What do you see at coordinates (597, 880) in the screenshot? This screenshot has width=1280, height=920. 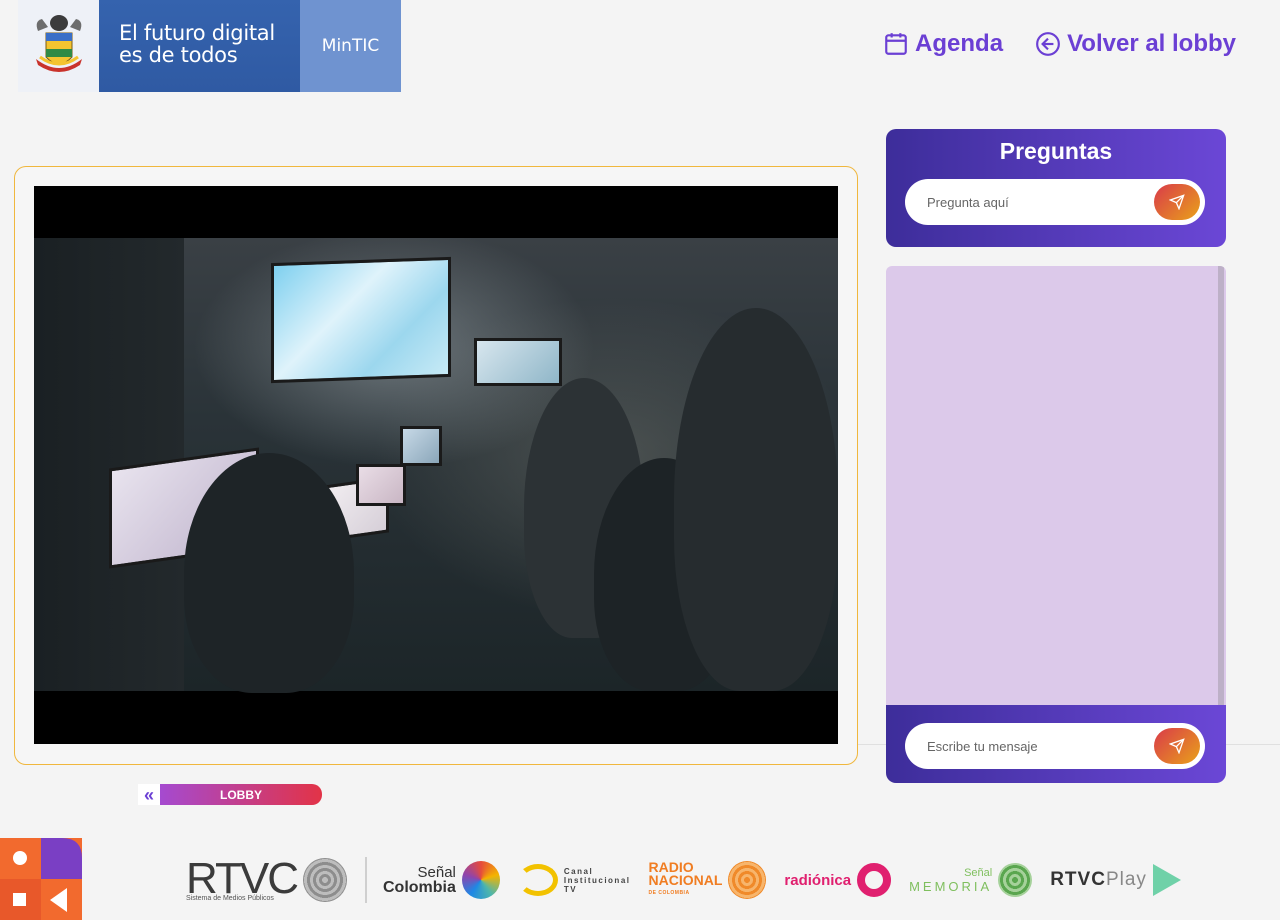 I see `canal-line2: Institucional` at bounding box center [597, 880].